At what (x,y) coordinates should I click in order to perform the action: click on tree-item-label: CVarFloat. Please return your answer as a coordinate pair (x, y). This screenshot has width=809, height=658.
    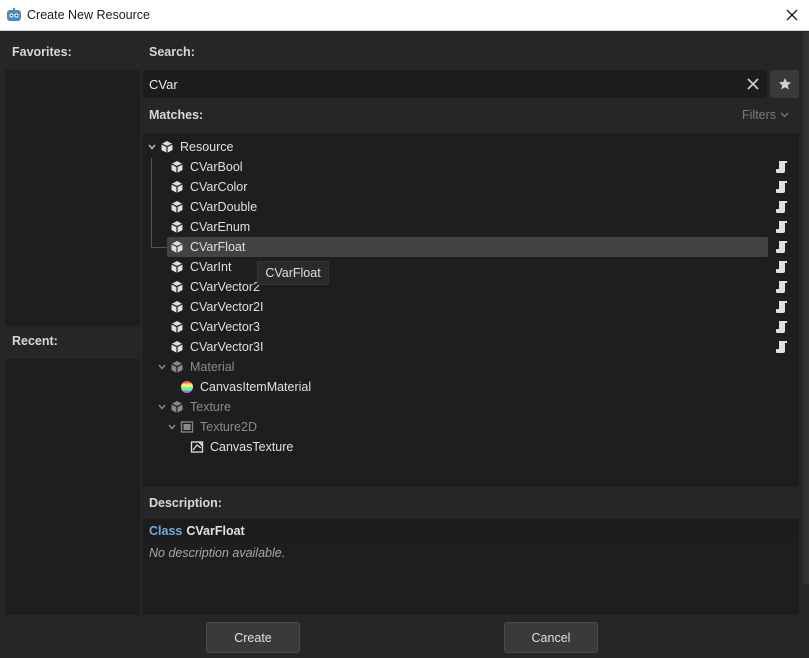
    Looking at the image, I should click on (218, 247).